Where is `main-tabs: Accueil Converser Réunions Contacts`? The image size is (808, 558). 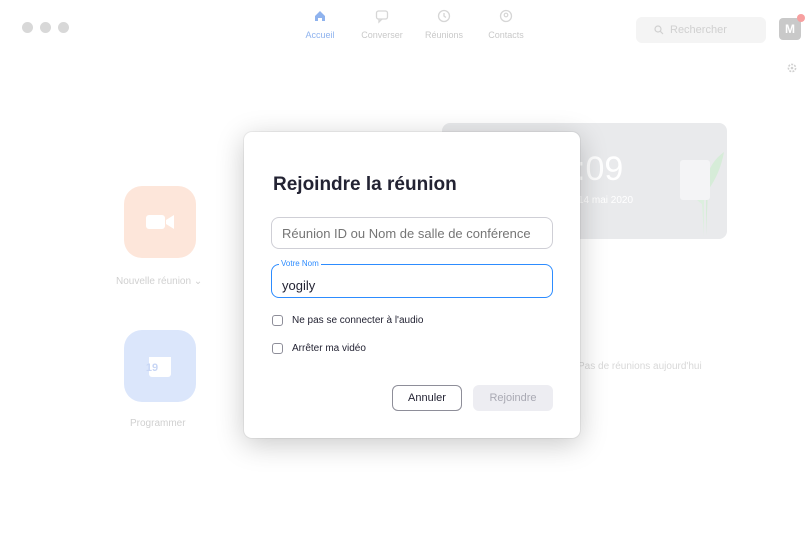 main-tabs: Accueil Converser Réunions Contacts is located at coordinates (413, 24).